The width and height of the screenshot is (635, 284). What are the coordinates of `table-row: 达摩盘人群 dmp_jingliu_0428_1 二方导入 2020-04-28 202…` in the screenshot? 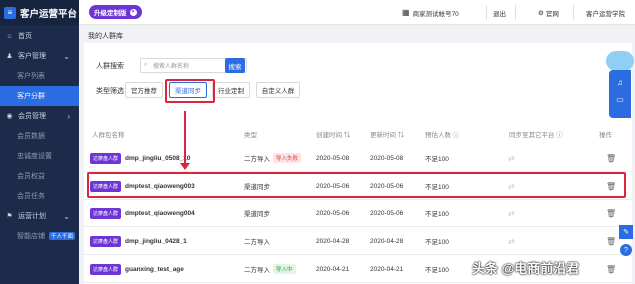 It's located at (358, 241).